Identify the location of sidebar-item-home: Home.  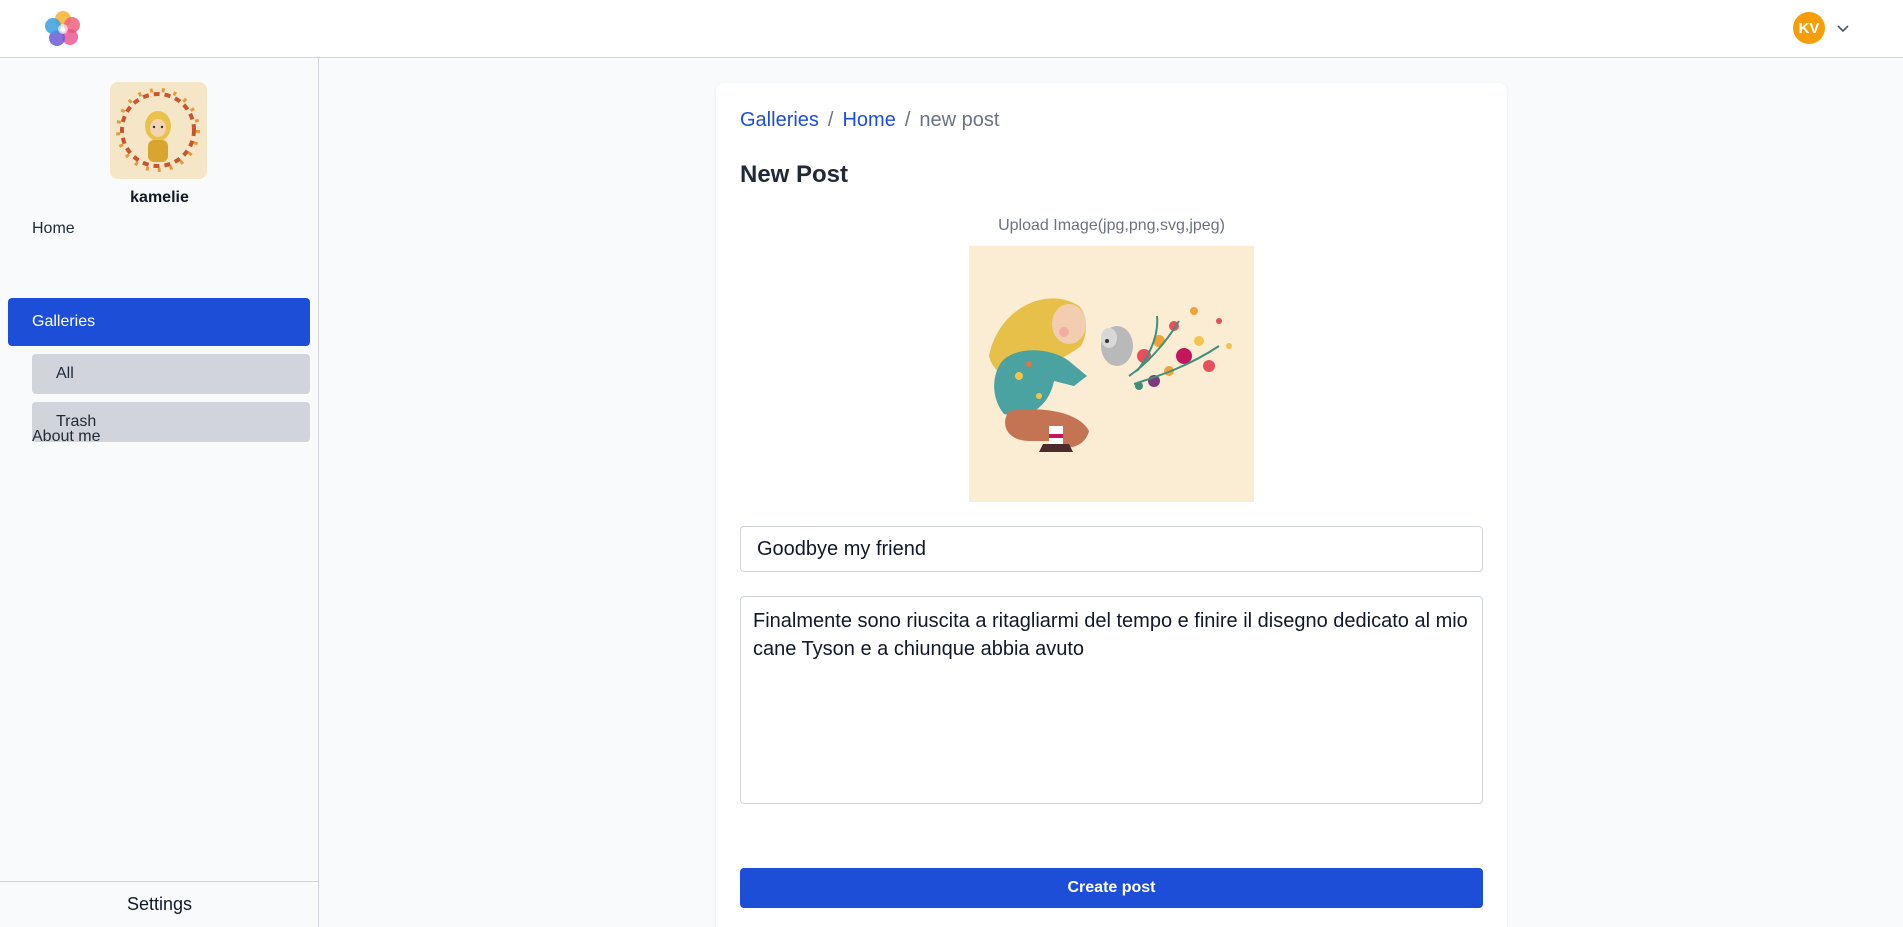
(159, 229).